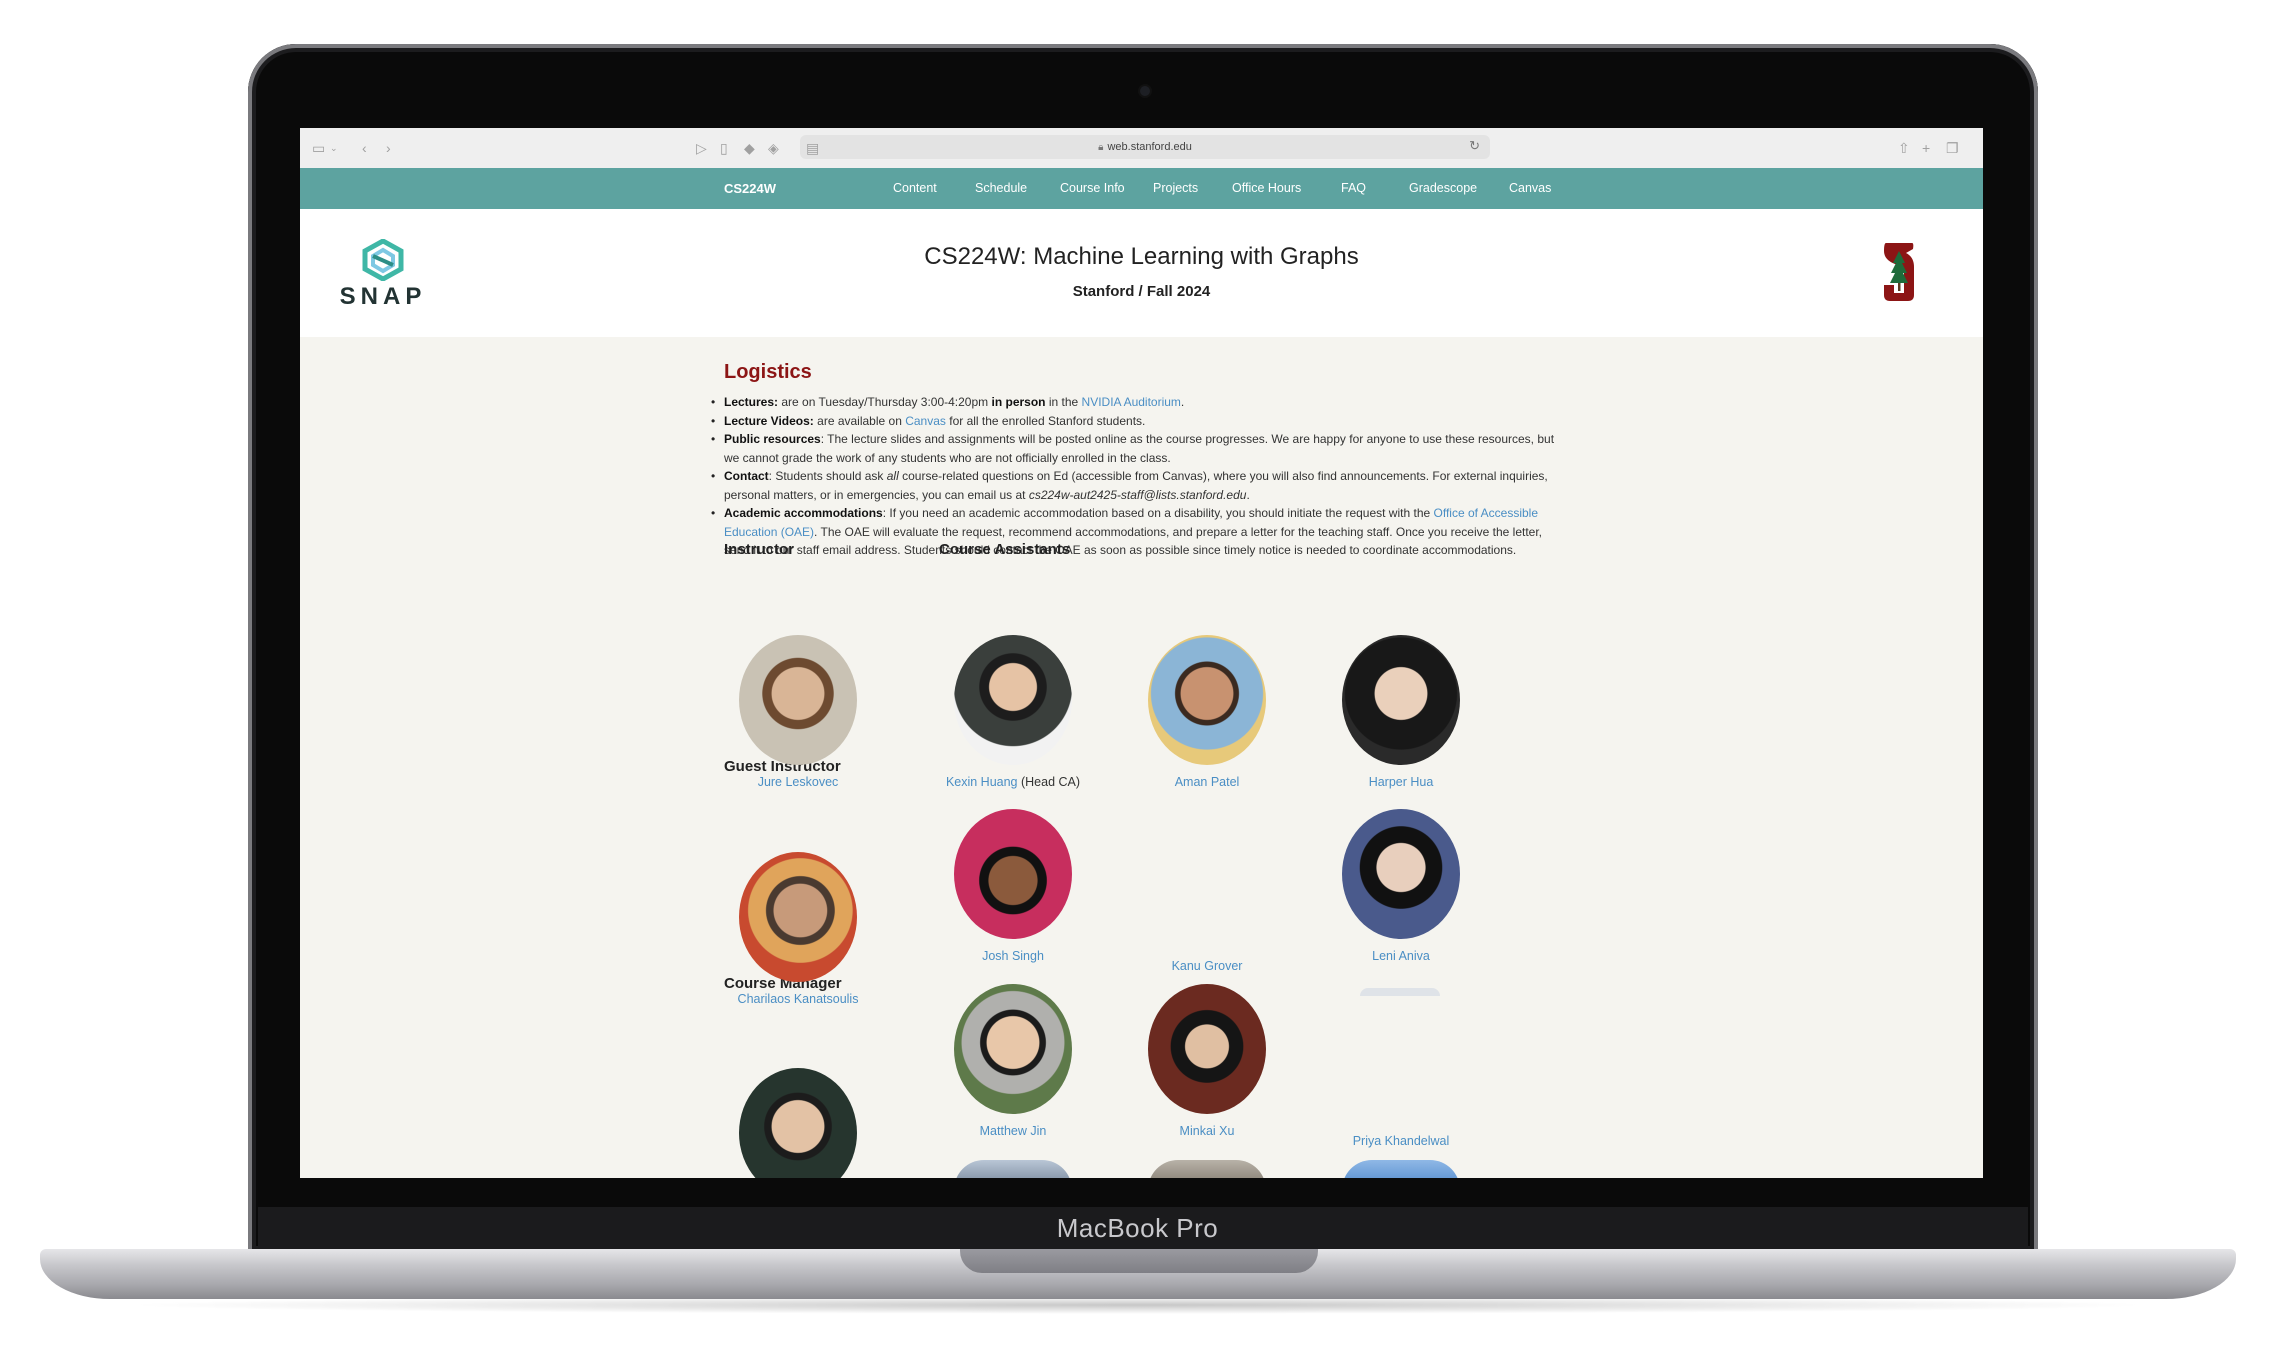  What do you see at coordinates (724, 148) in the screenshot?
I see `page-icon: ▯` at bounding box center [724, 148].